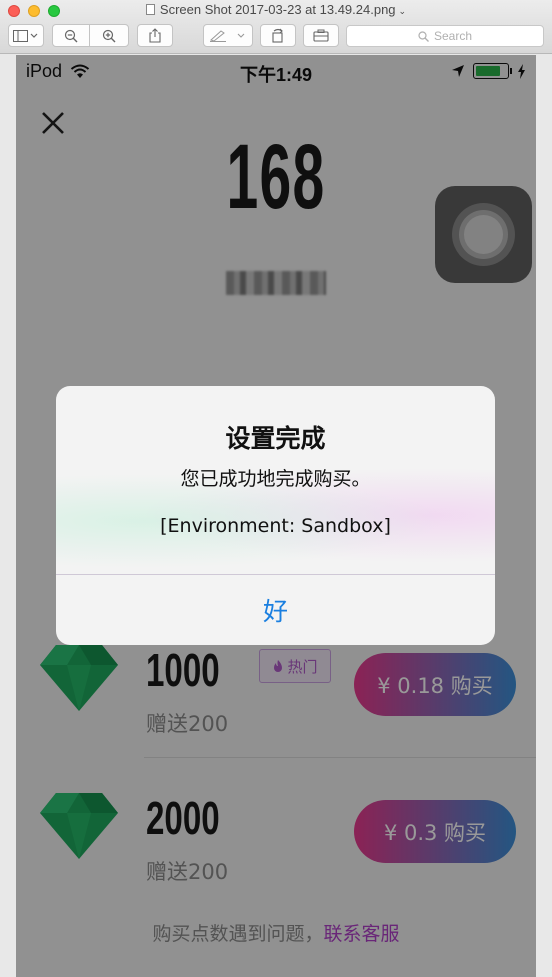 This screenshot has width=552, height=977. I want to click on markup-button, so click(228, 35).